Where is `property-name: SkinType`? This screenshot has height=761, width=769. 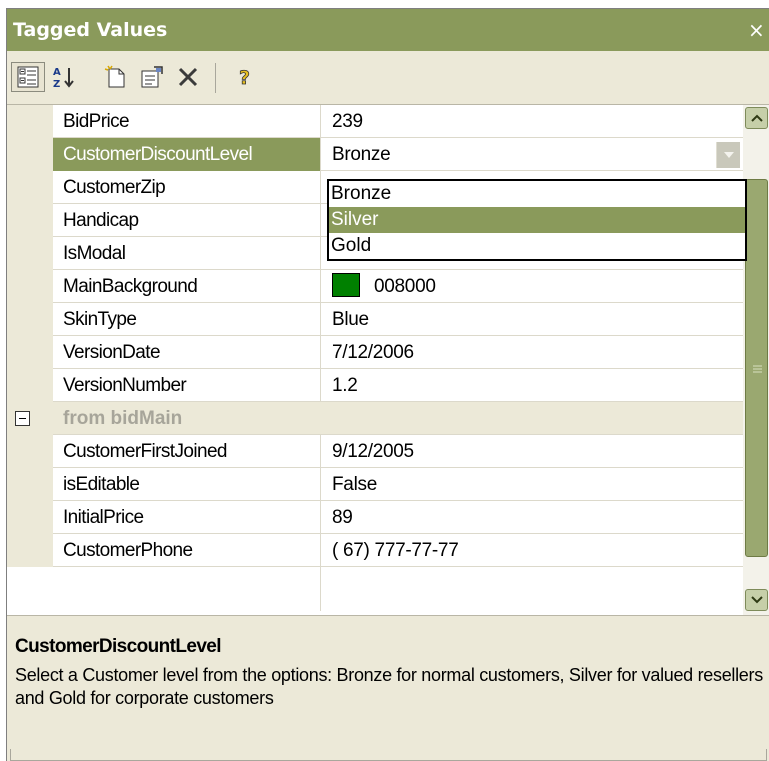 property-name: SkinType is located at coordinates (187, 319).